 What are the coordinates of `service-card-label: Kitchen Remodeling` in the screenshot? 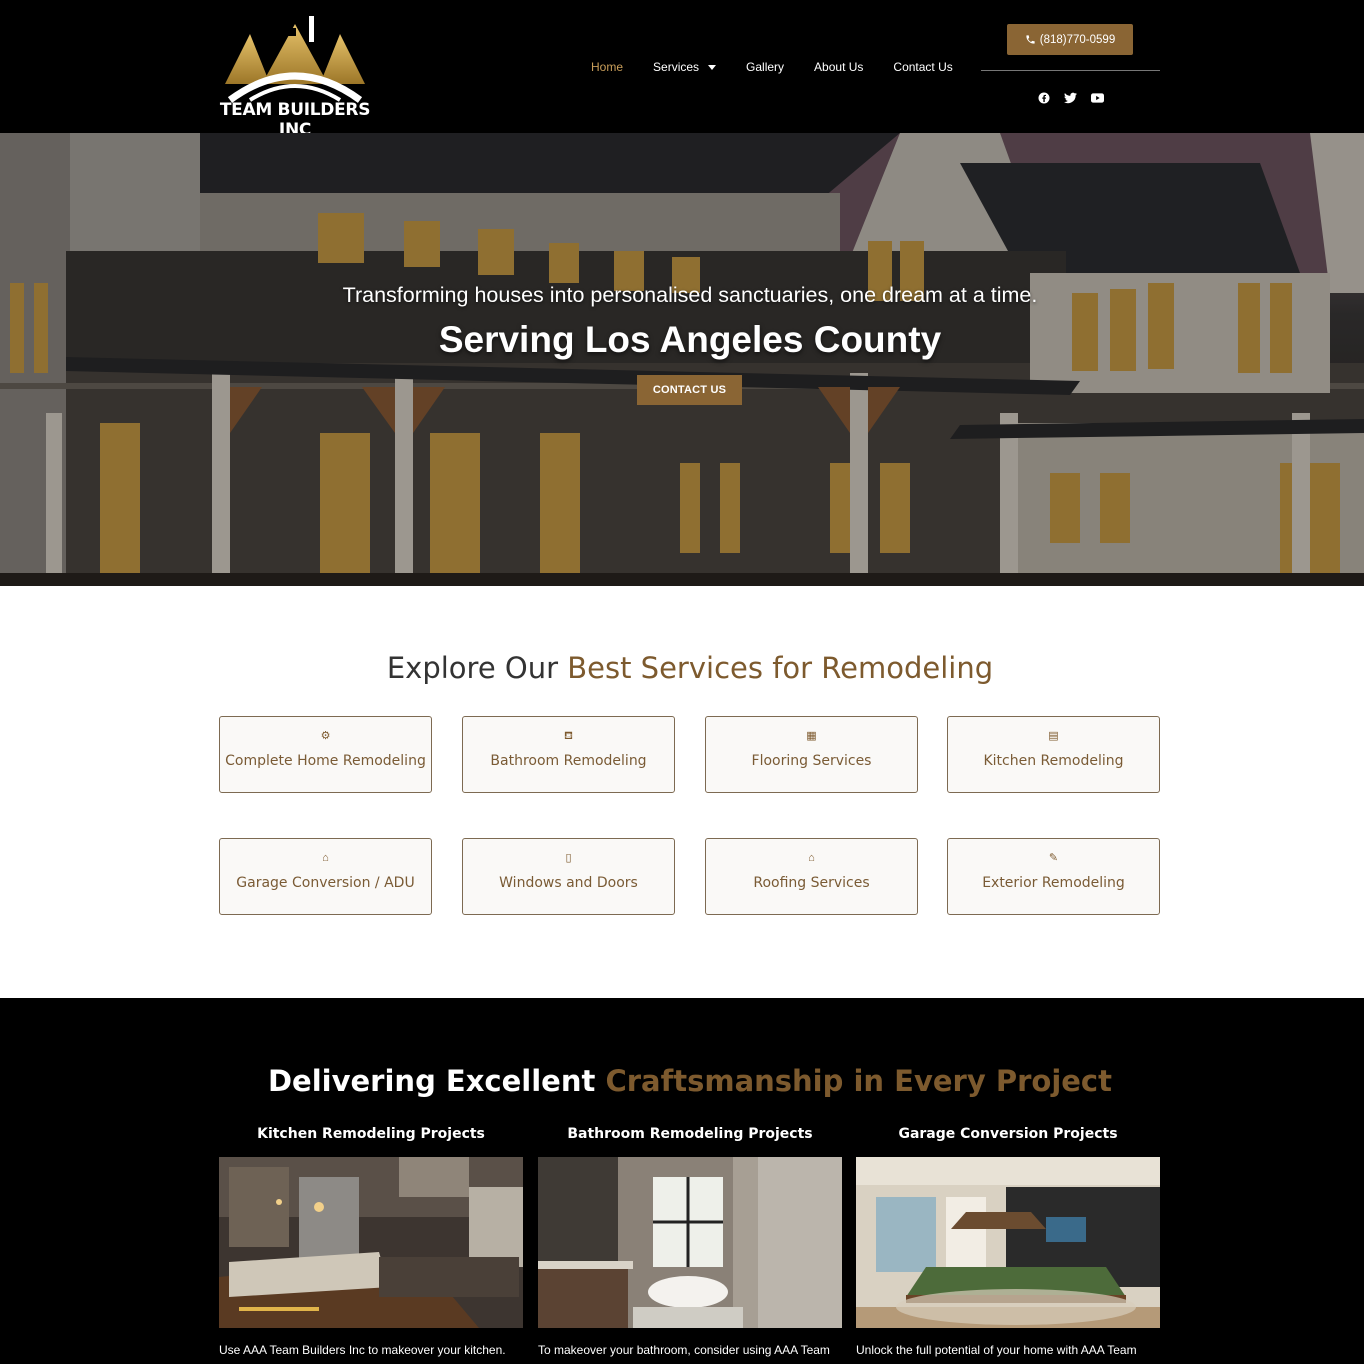 It's located at (1053, 761).